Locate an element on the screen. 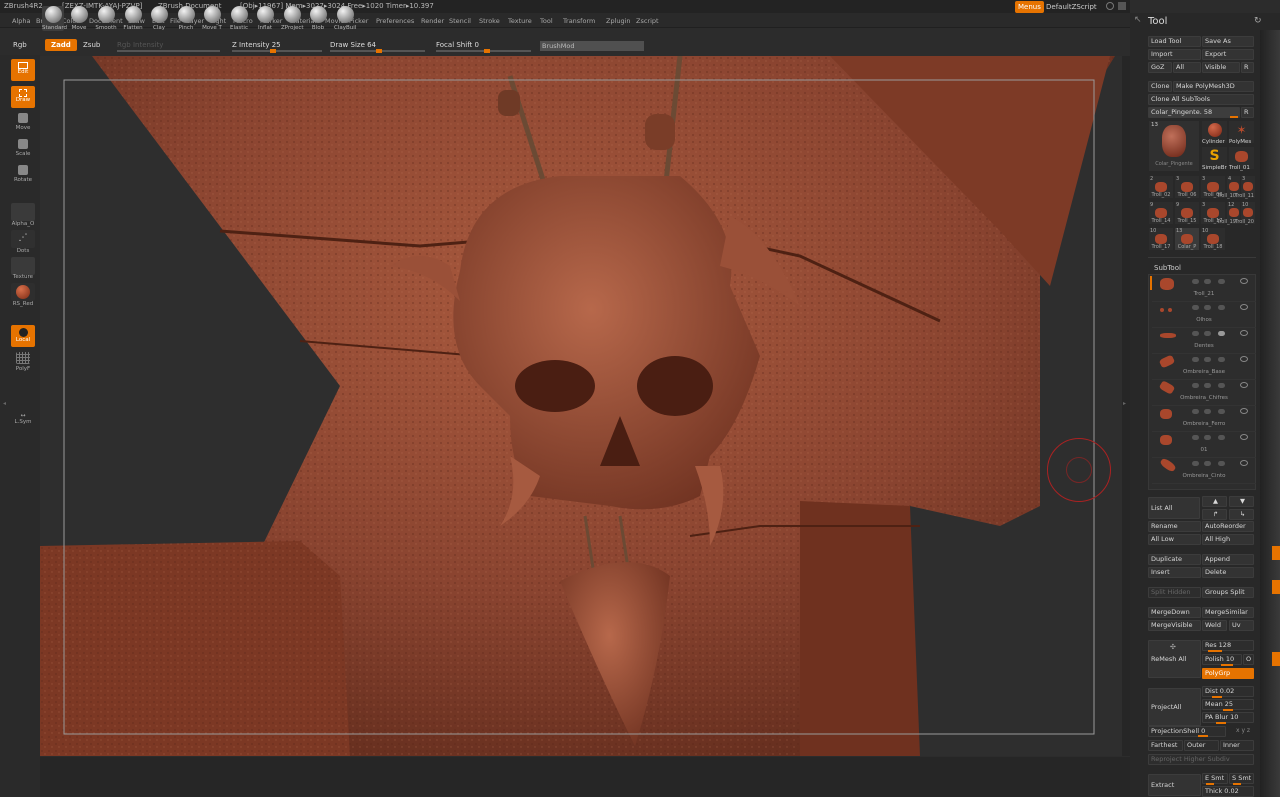  current-tool-r-button: R is located at coordinates (1247, 112).